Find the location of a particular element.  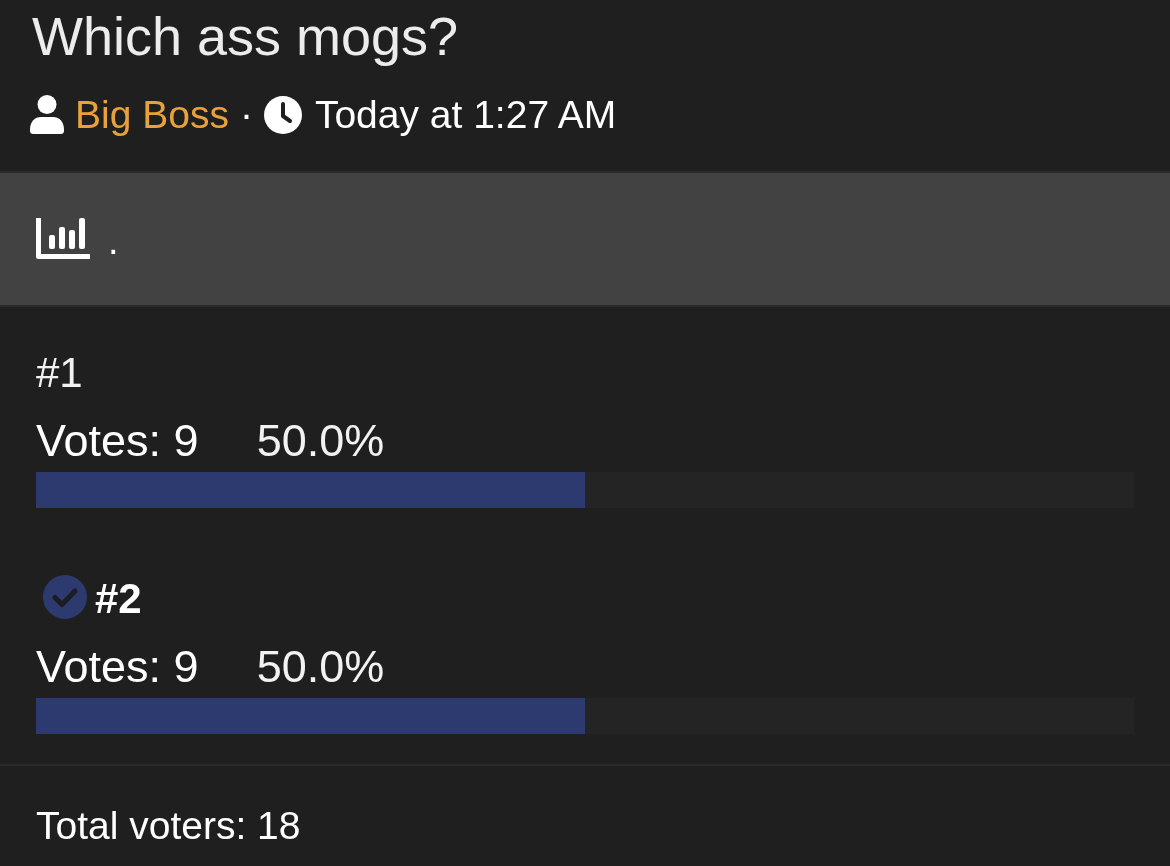

option-label: #1 is located at coordinates (59, 372).